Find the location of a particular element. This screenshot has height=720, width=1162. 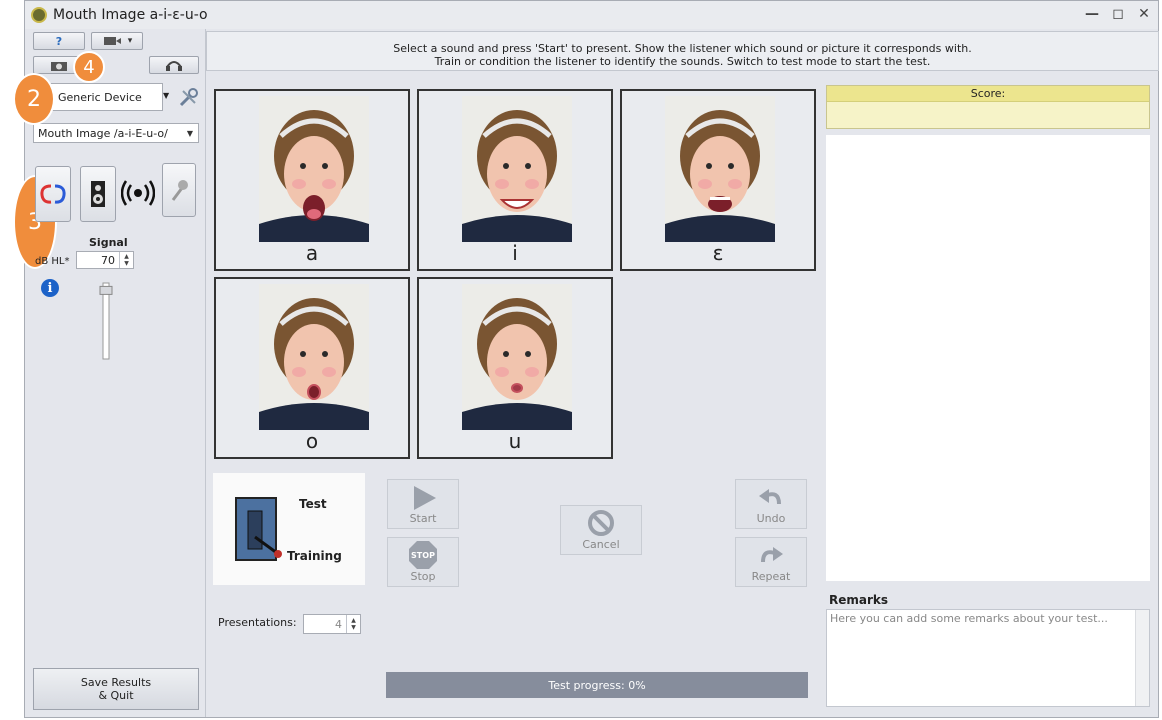

signal-level-value: 70 is located at coordinates (108, 260).